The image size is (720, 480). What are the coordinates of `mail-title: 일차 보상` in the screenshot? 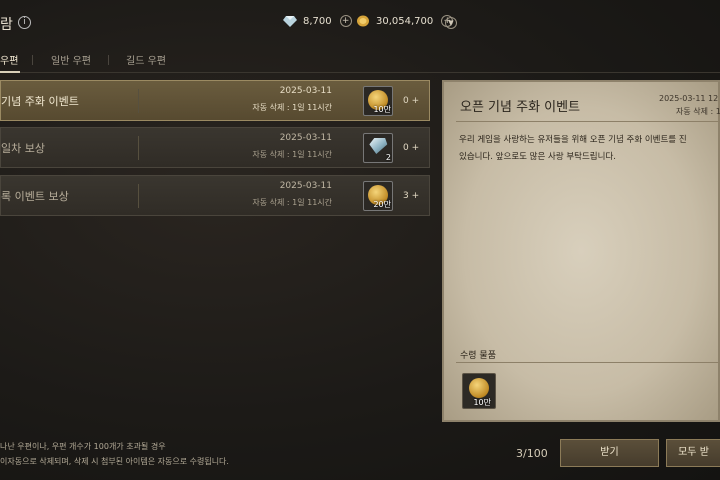 It's located at (23, 148).